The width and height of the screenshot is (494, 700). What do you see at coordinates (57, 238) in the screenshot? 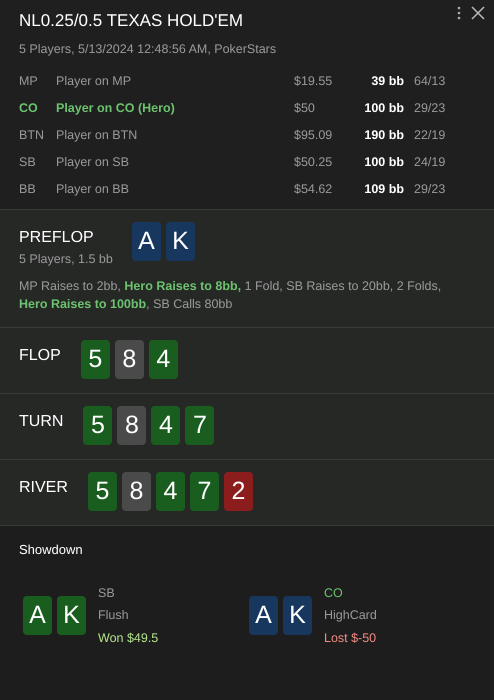
I see `street-name: PREFLOP` at bounding box center [57, 238].